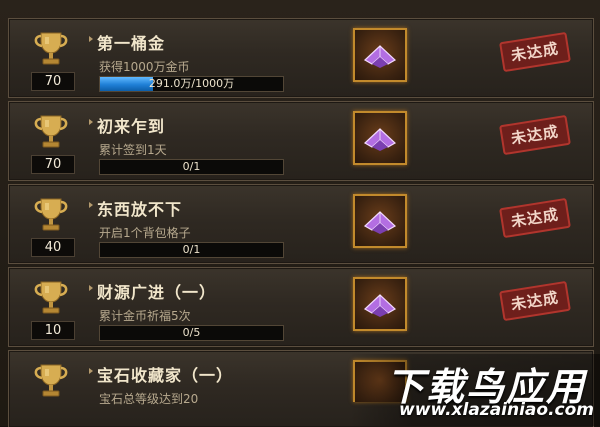  What do you see at coordinates (53, 247) in the screenshot?
I see `points-value: 40` at bounding box center [53, 247].